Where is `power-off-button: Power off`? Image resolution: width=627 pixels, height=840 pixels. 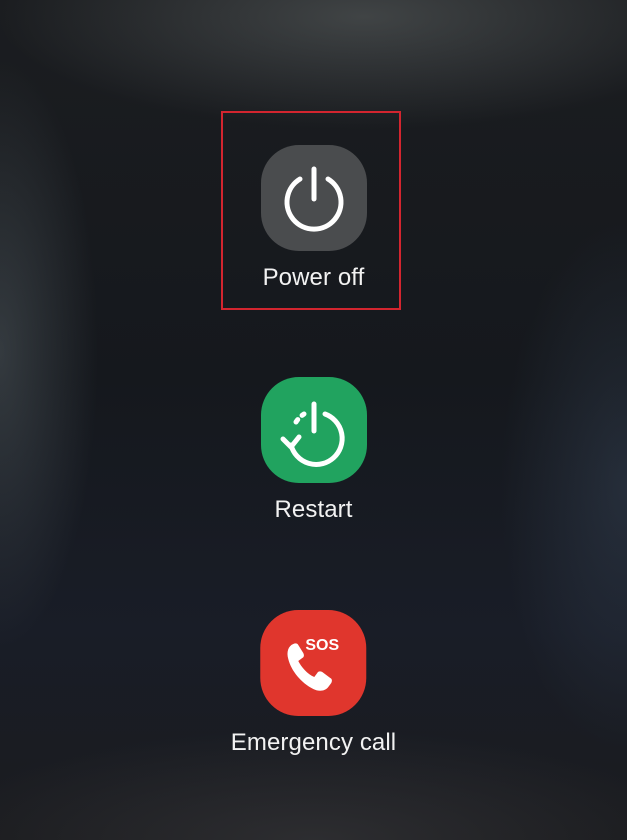
power-off-button: Power off is located at coordinates (313, 218).